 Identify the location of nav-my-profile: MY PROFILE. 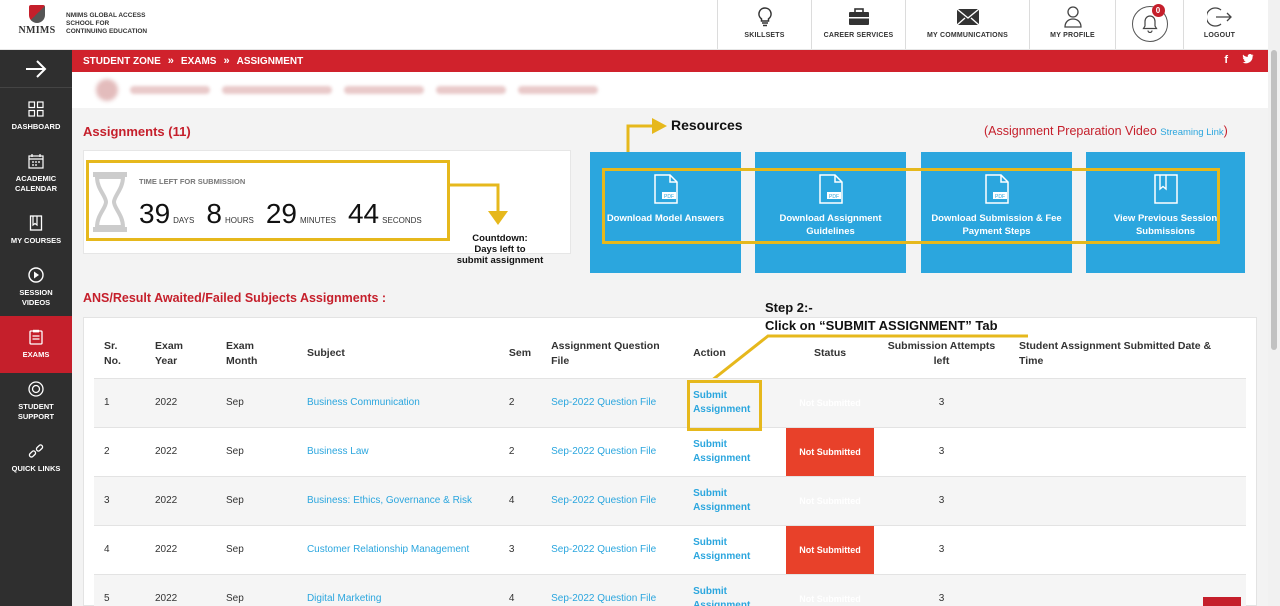
(1072, 24).